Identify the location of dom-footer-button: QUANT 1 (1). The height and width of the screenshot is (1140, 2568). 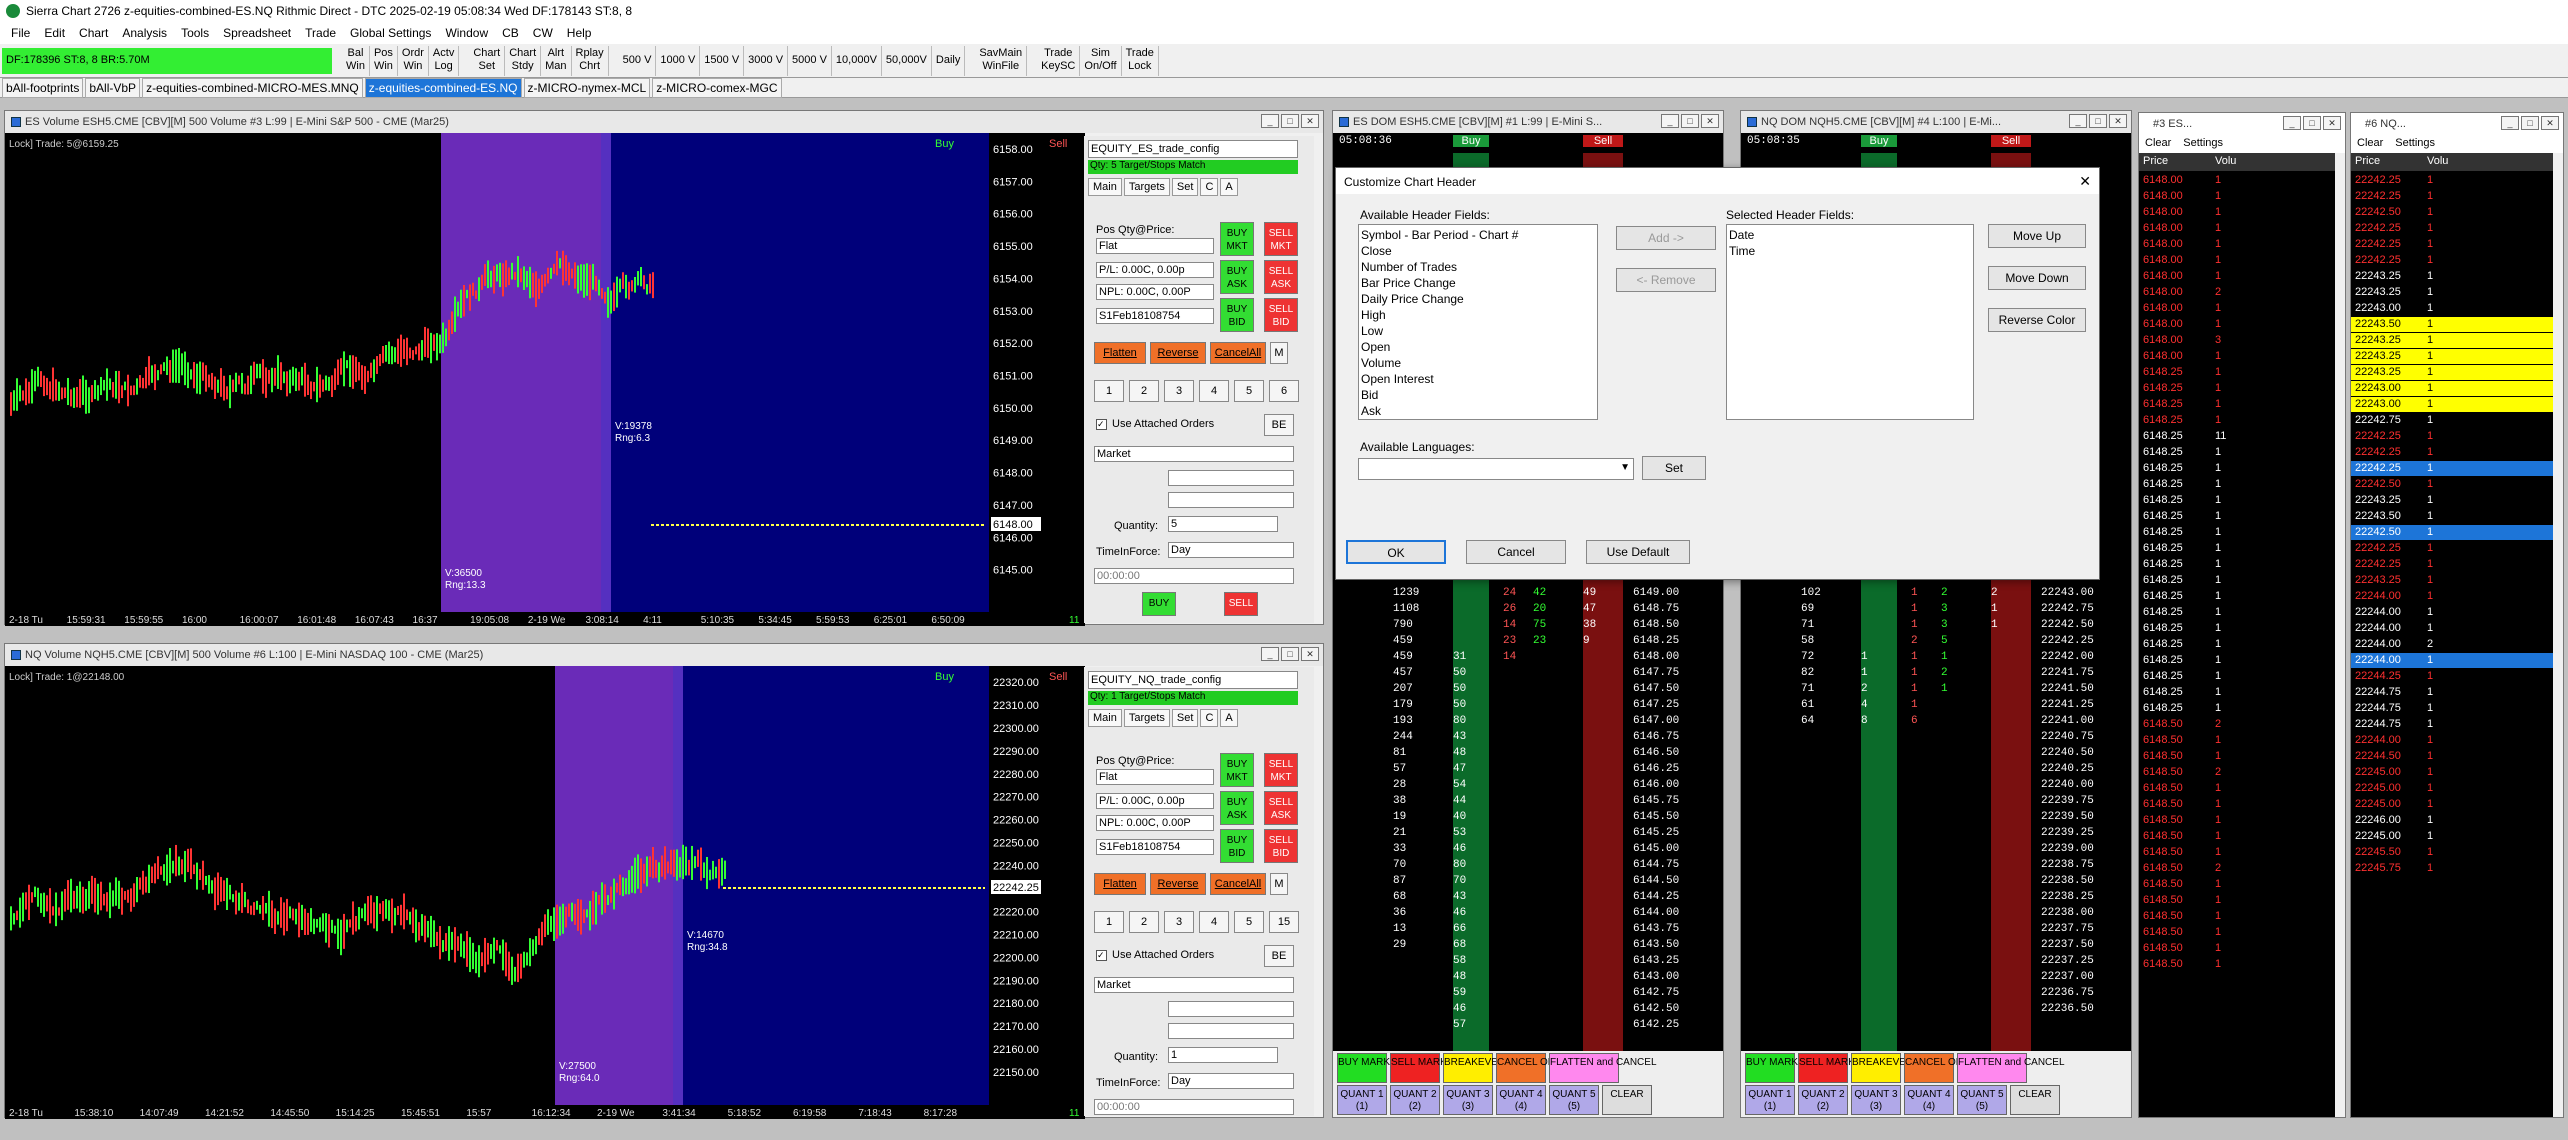
(1362, 1100).